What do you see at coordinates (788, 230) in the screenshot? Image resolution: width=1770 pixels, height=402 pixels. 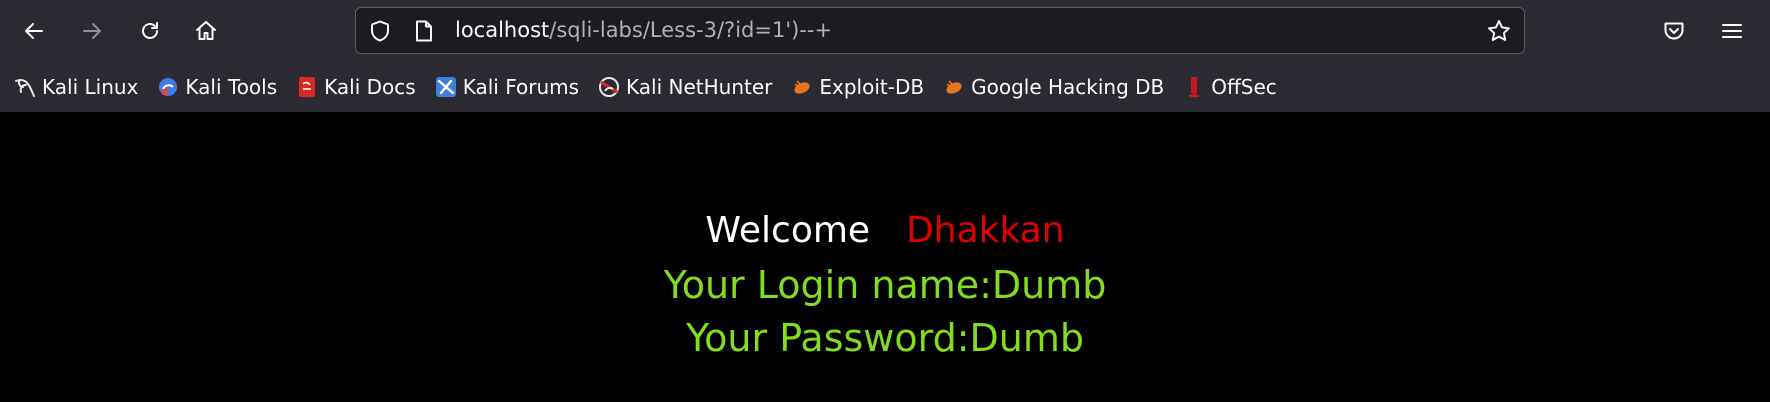 I see `welcome-text: Welcome` at bounding box center [788, 230].